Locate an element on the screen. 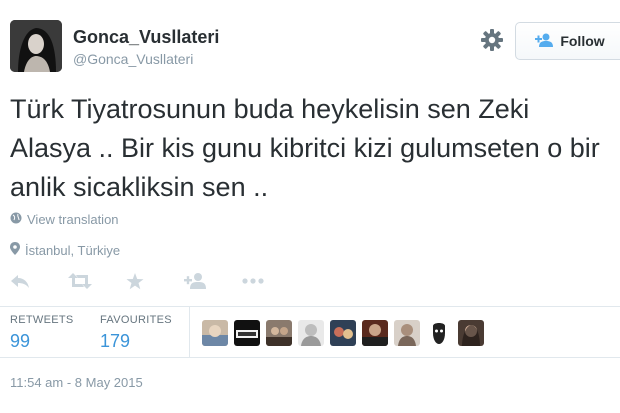 The height and width of the screenshot is (413, 620). favoriters-avatars is located at coordinates (343, 333).